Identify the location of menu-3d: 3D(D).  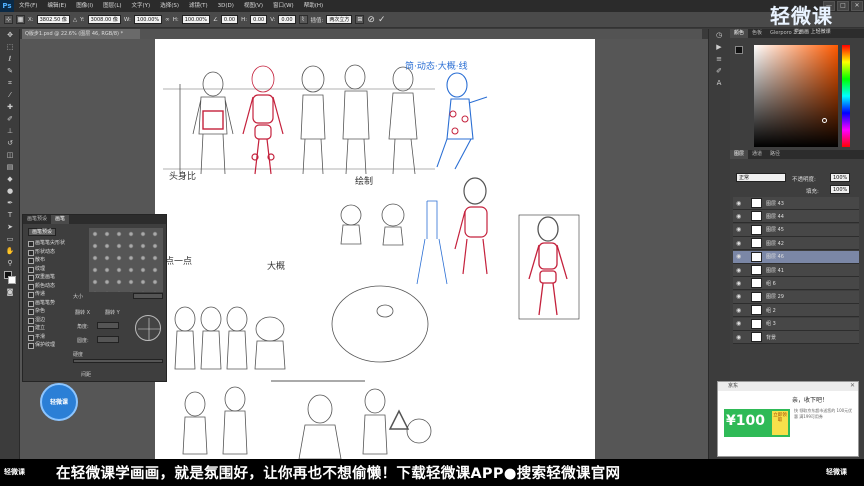
(226, 6).